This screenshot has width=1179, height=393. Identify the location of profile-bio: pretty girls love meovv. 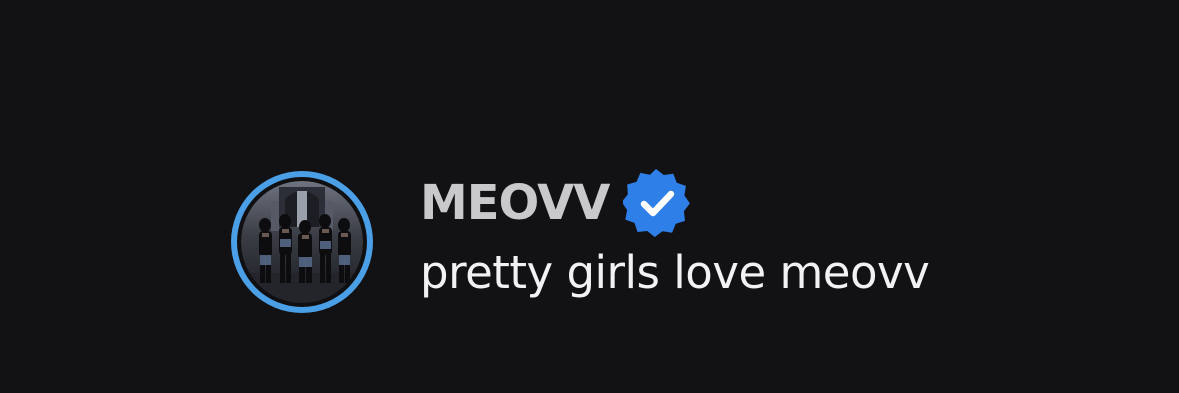
(675, 272).